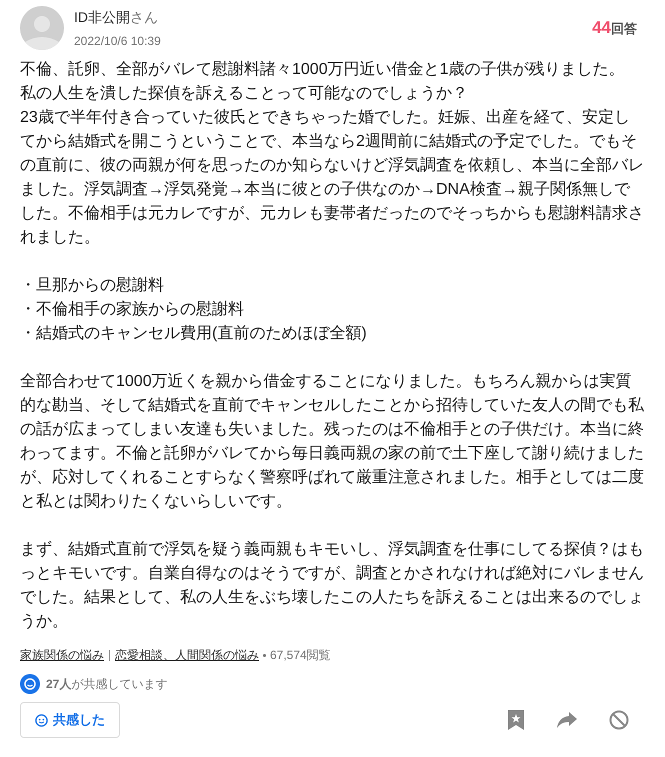 This screenshot has height=757, width=665. I want to click on post-date: 2022/10/6 10:39, so click(117, 41).